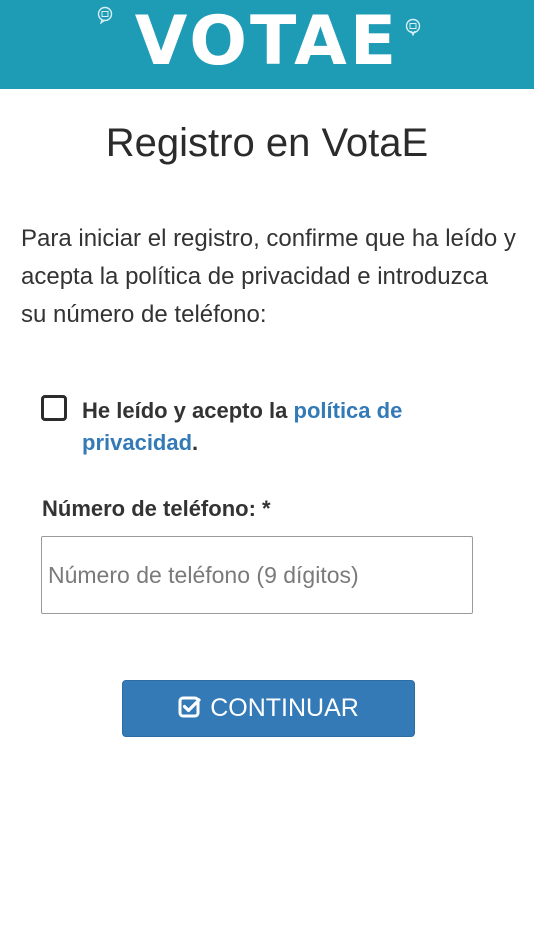 This screenshot has width=534, height=950. Describe the element at coordinates (156, 508) in the screenshot. I see `phone-label: Número de teléfono: *` at that location.